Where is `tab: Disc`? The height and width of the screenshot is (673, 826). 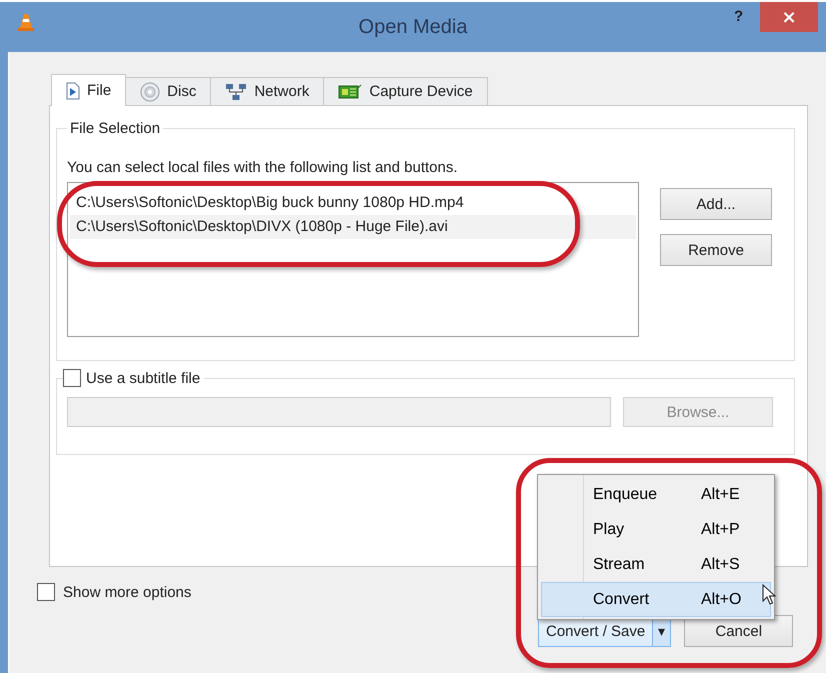
tab: Disc is located at coordinates (168, 91).